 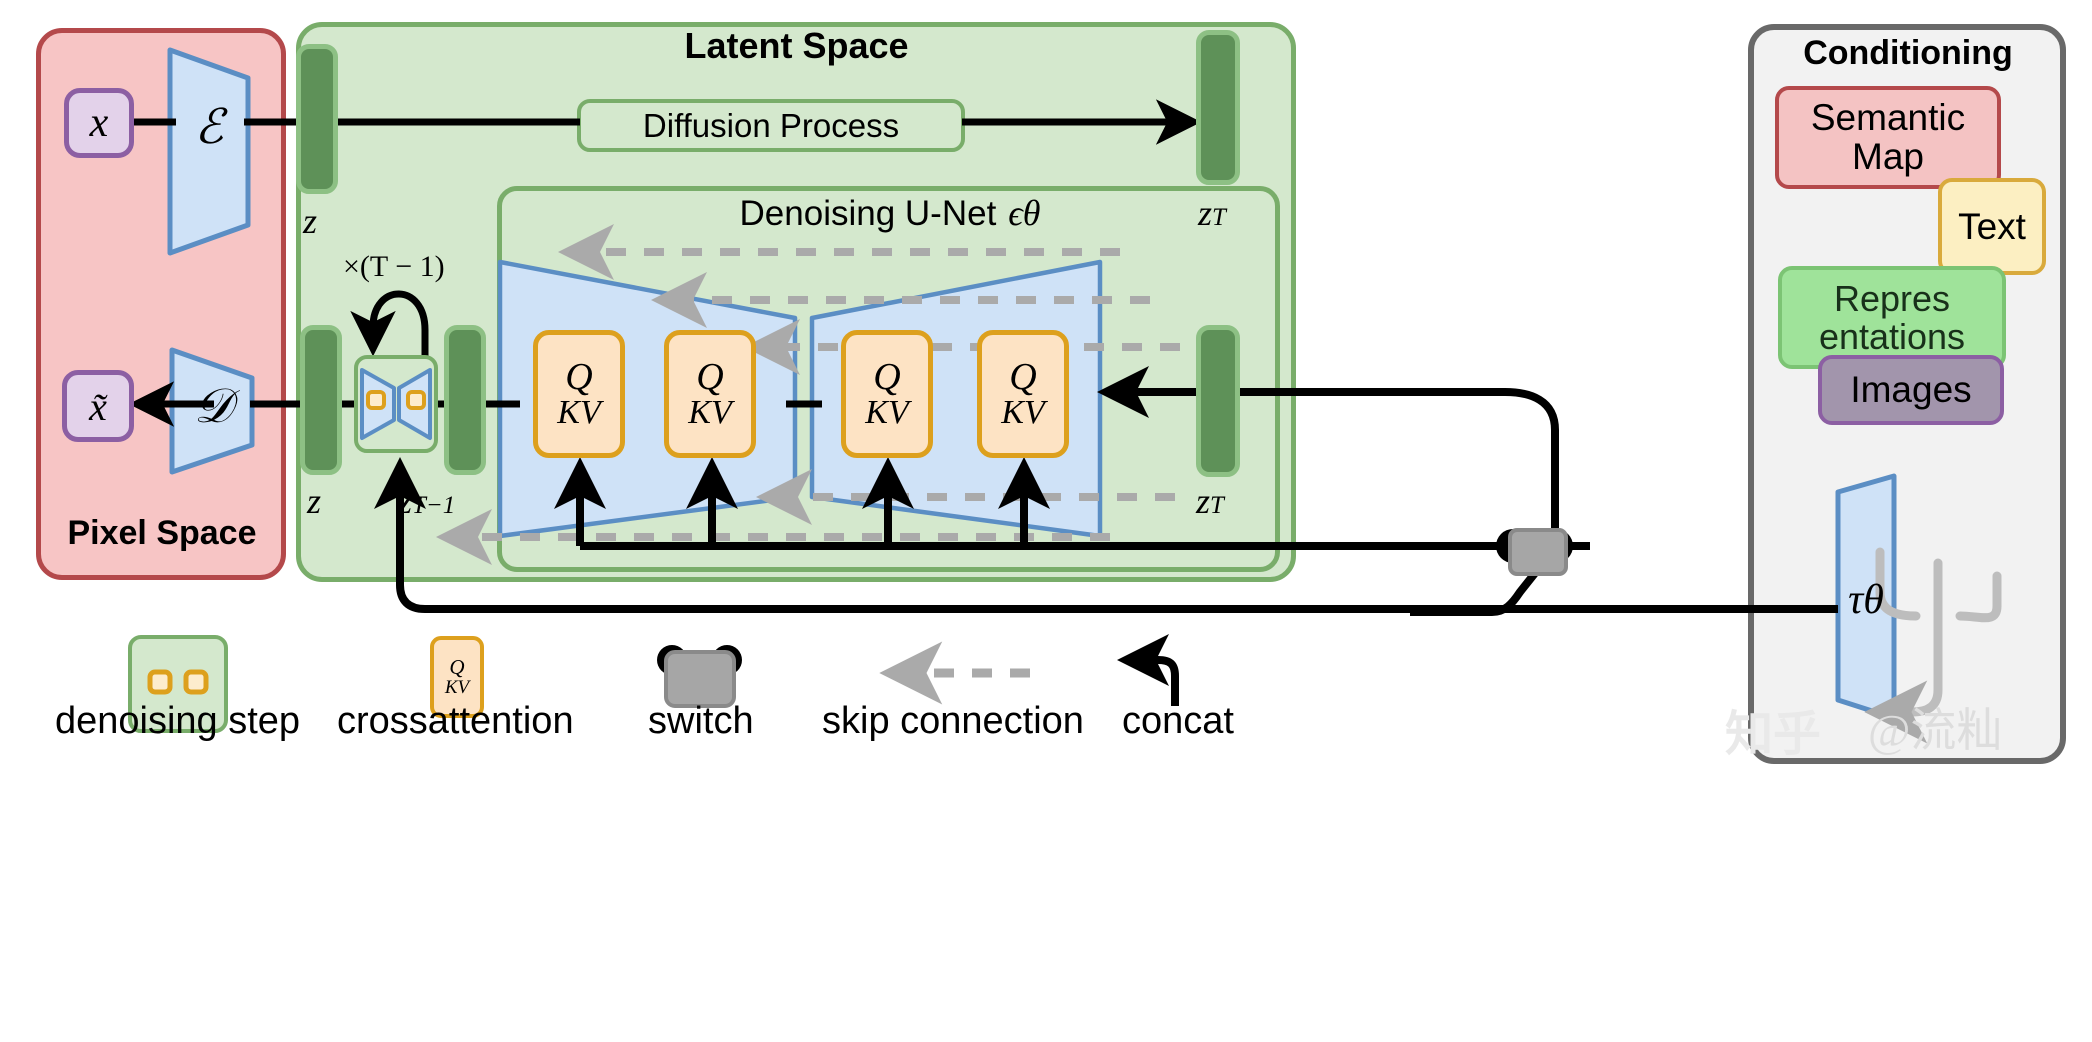 What do you see at coordinates (701, 721) in the screenshot?
I see `legend-label-switch: switch` at bounding box center [701, 721].